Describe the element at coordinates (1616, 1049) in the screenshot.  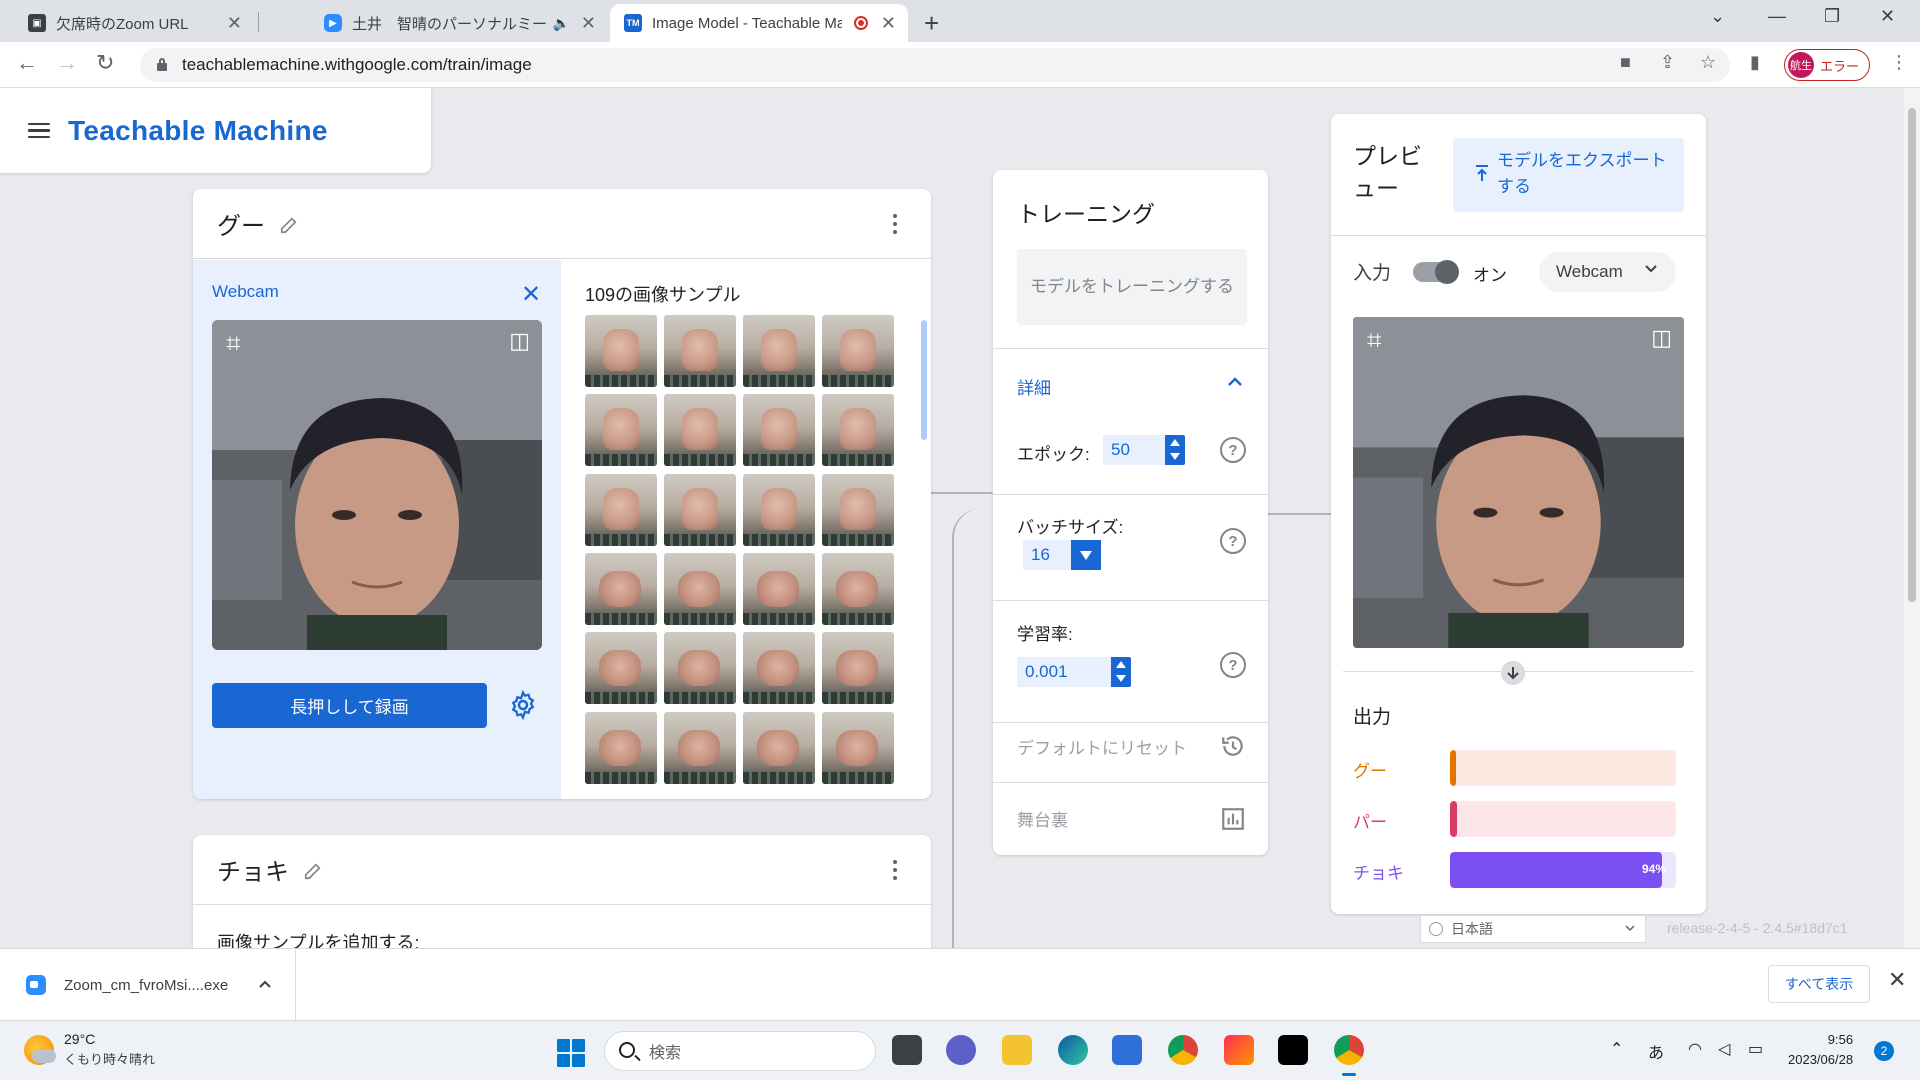
I see `show-hidden-icons: ⌃` at that location.